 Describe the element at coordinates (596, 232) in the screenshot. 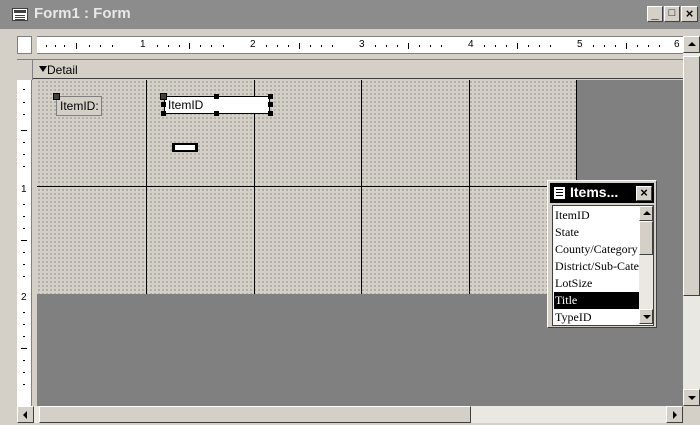

I see `field-item-state: State` at that location.